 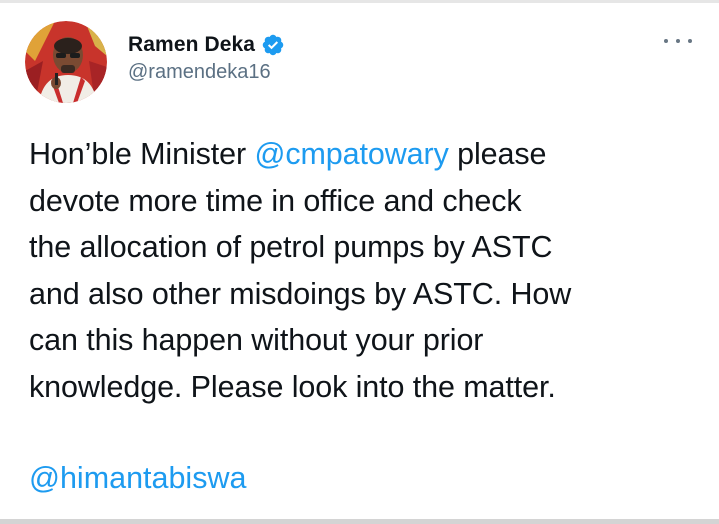 What do you see at coordinates (351, 154) in the screenshot?
I see `mention-link: @cmpatowary` at bounding box center [351, 154].